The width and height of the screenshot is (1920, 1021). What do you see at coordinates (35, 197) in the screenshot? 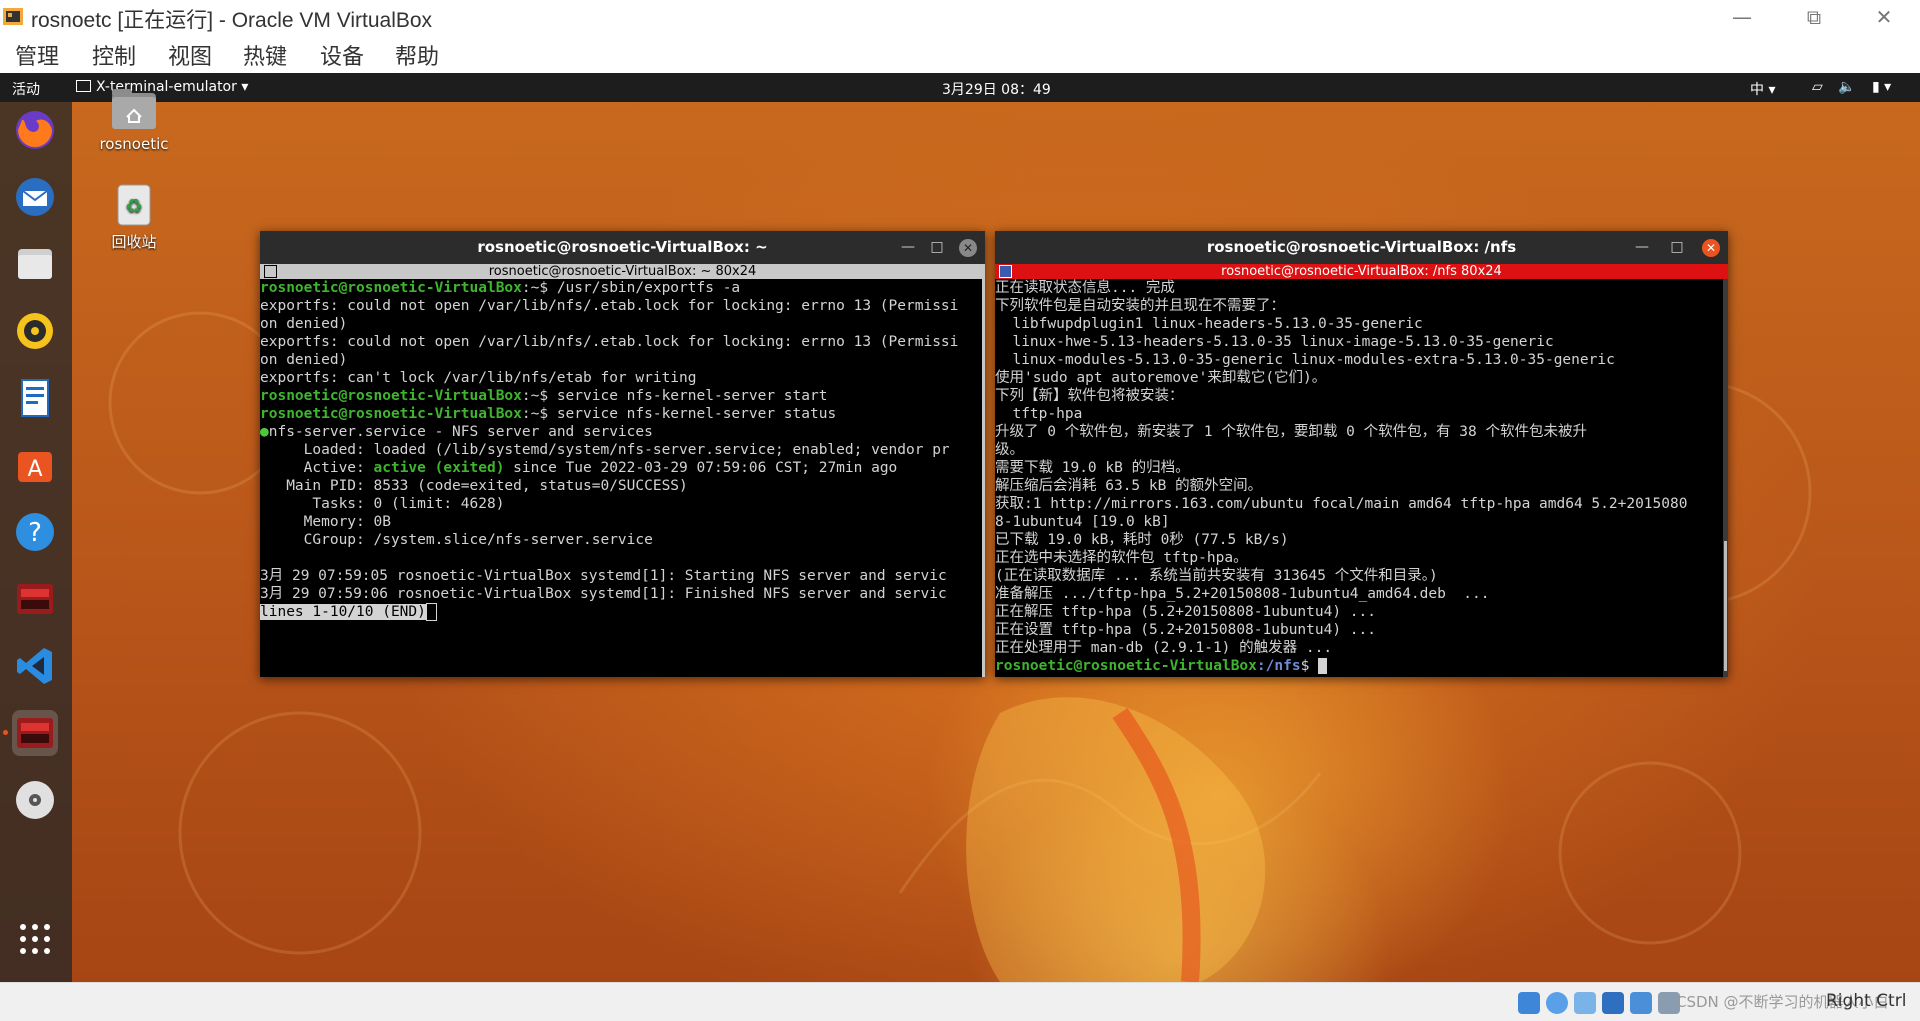
I see `thunderbird-icon` at bounding box center [35, 197].